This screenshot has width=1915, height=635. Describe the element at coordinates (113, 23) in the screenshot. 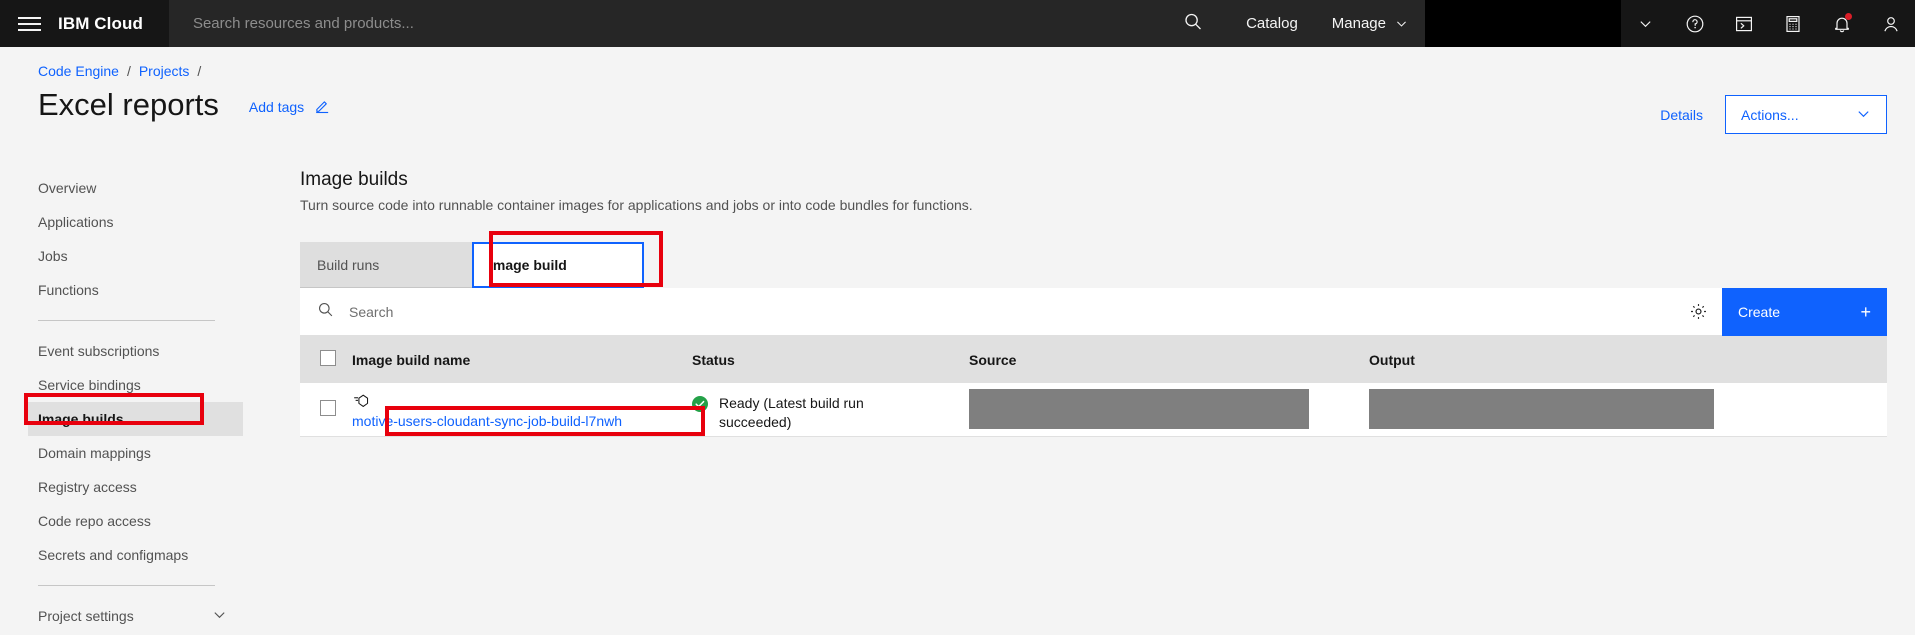

I see `ibm-cloud-logo: IBM Cloud` at that location.